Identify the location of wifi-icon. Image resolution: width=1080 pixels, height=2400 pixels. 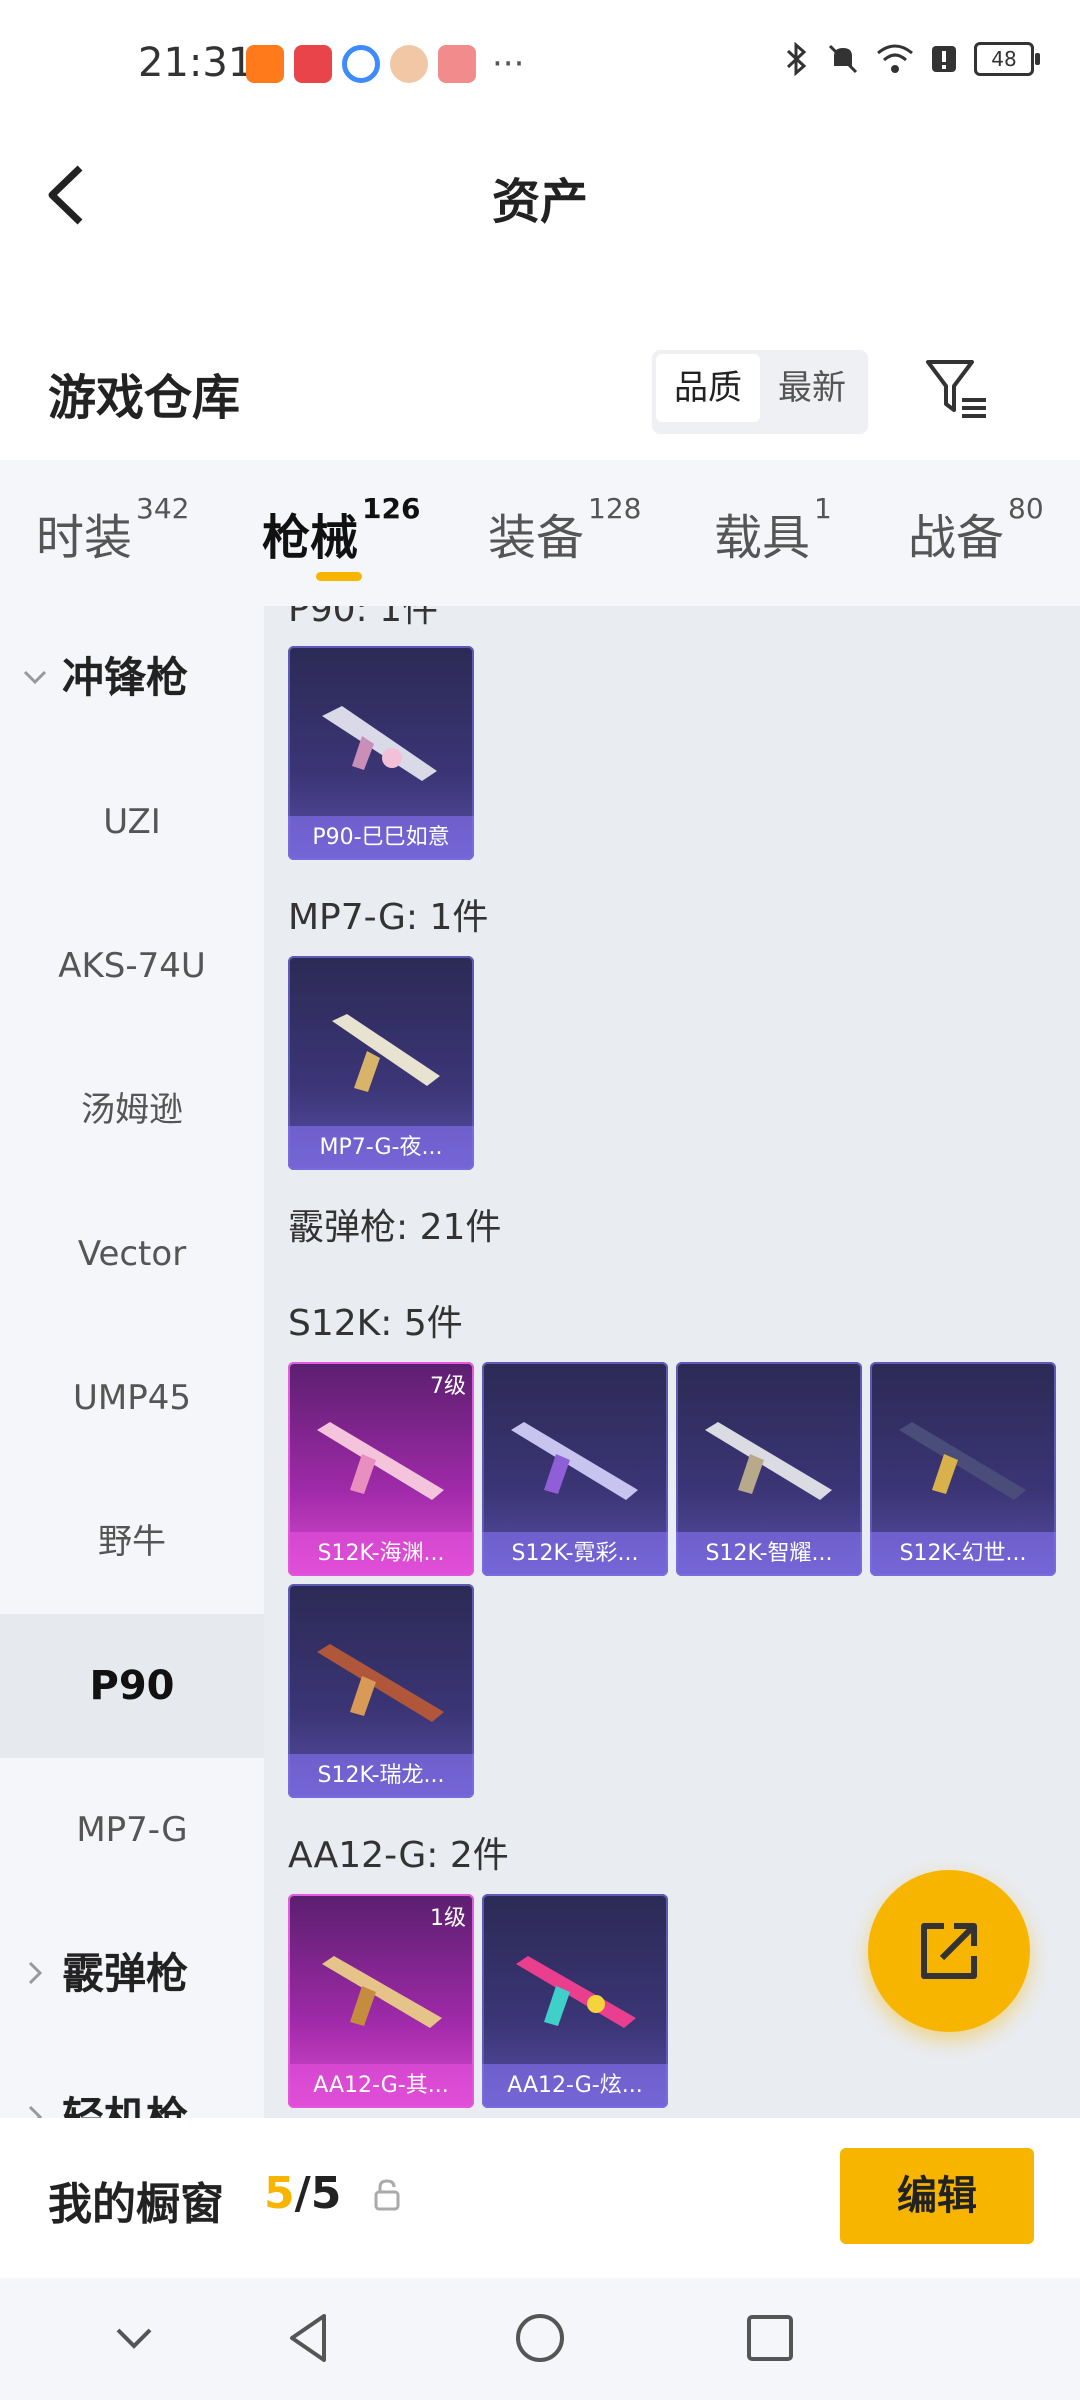
(895, 58).